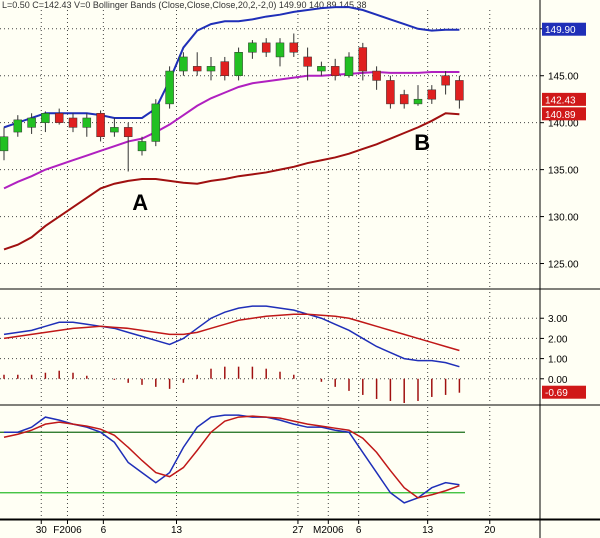 The height and width of the screenshot is (538, 600). Describe the element at coordinates (558, 339) in the screenshot. I see `y-tick-label: 2.00` at that location.